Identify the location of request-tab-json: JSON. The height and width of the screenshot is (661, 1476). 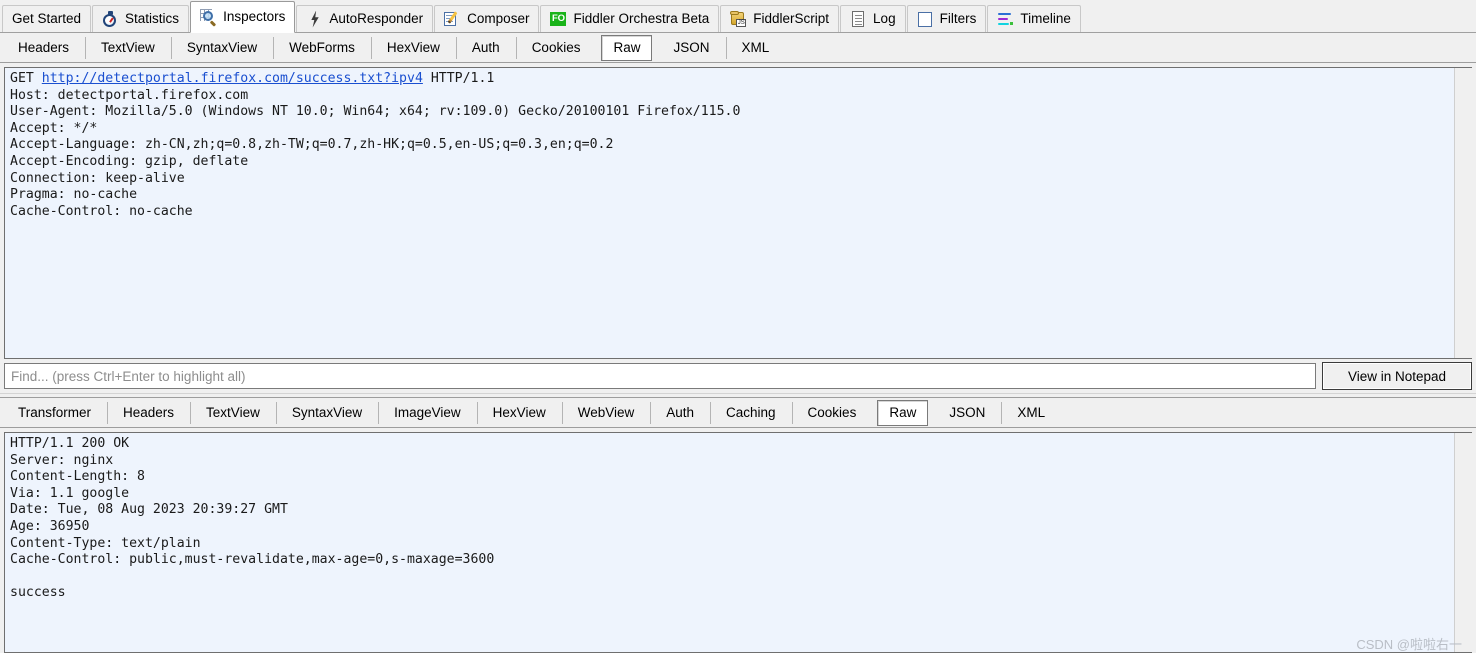
(691, 48).